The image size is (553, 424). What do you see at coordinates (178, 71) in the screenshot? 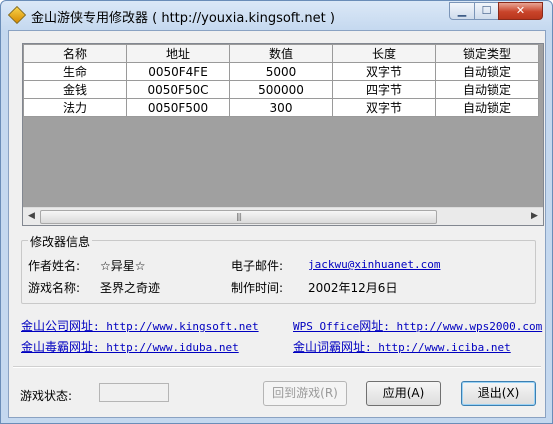
I see `cell-address: 0050F4FE` at bounding box center [178, 71].